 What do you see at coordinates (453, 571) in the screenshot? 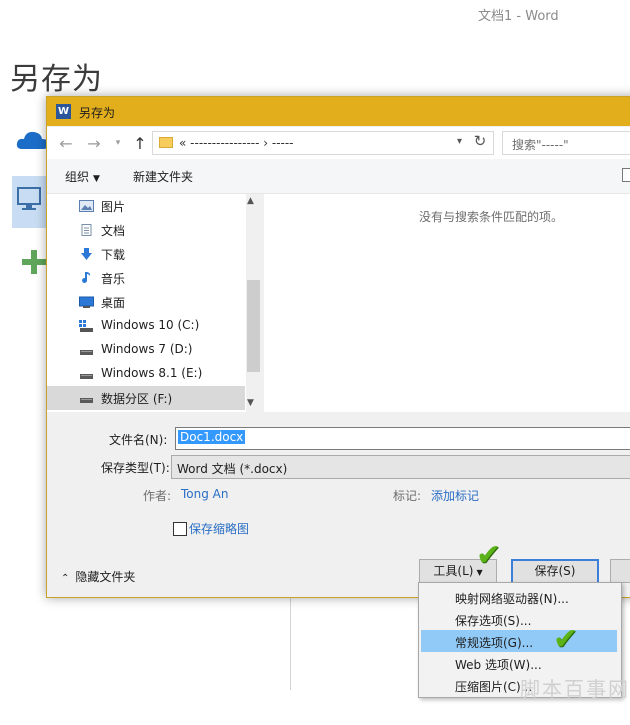
I see `tools-button-label: 工具(L)` at bounding box center [453, 571].